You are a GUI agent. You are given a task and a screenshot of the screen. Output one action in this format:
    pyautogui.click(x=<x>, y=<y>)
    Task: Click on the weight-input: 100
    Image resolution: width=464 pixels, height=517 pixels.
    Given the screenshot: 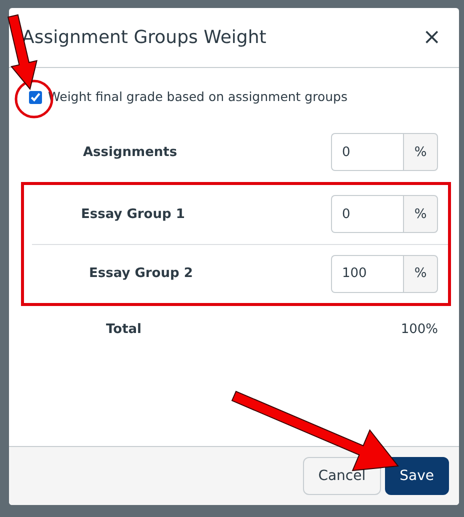 What is the action you would take?
    pyautogui.click(x=367, y=273)
    